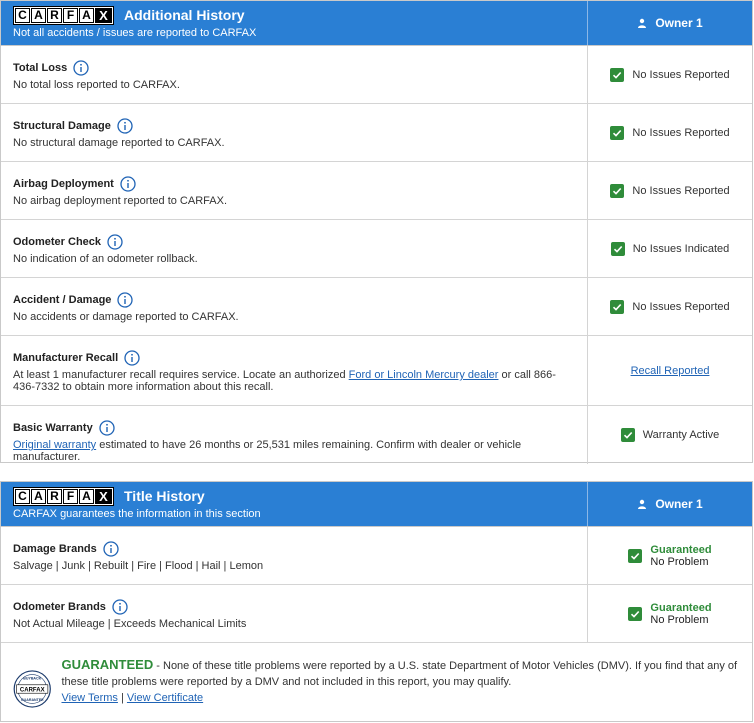 Image resolution: width=754 pixels, height=723 pixels. I want to click on row-title: Odometer Brands, so click(59, 607).